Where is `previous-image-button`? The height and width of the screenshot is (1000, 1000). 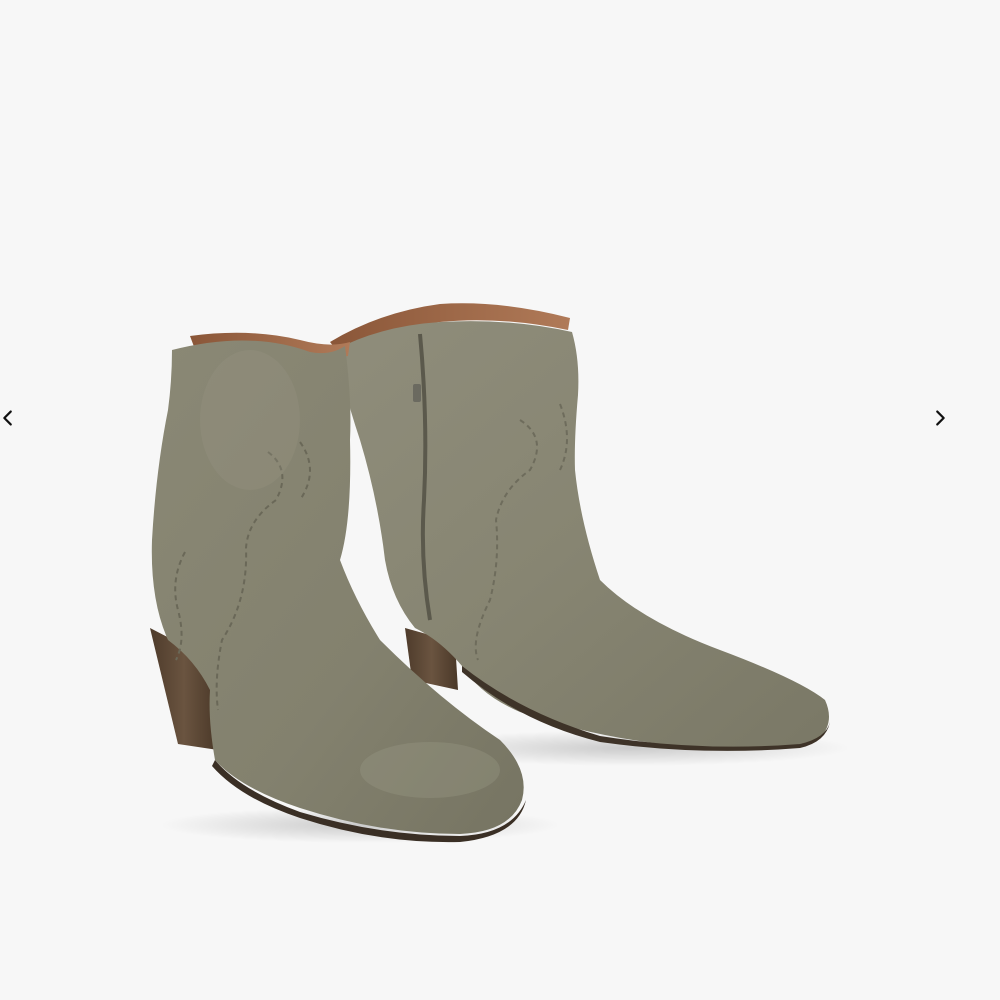 previous-image-button is located at coordinates (13, 418).